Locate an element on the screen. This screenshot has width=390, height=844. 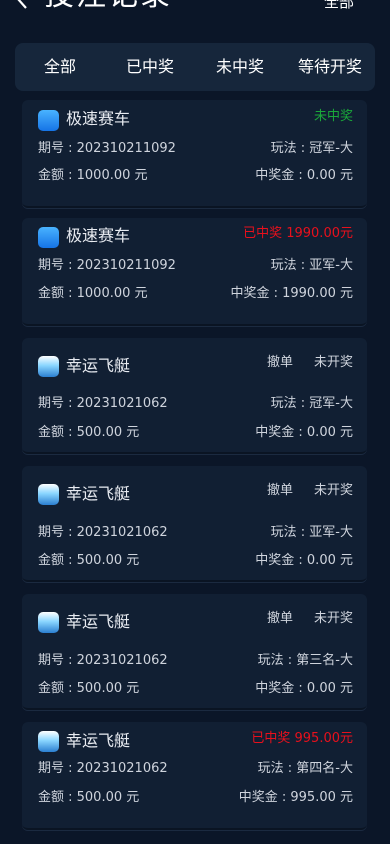
header: 投注记录 全部 is located at coordinates (195, 11).